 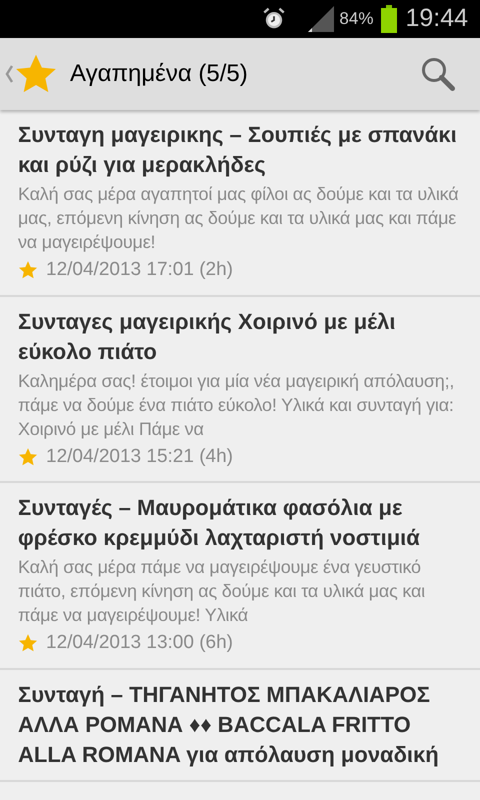 I want to click on article-title: Συνταγές – Μαυρομάτικα φασόλια με φρέσκο κρεμμύδι λαχταριστή νοστιμιά, so click(x=219, y=523).